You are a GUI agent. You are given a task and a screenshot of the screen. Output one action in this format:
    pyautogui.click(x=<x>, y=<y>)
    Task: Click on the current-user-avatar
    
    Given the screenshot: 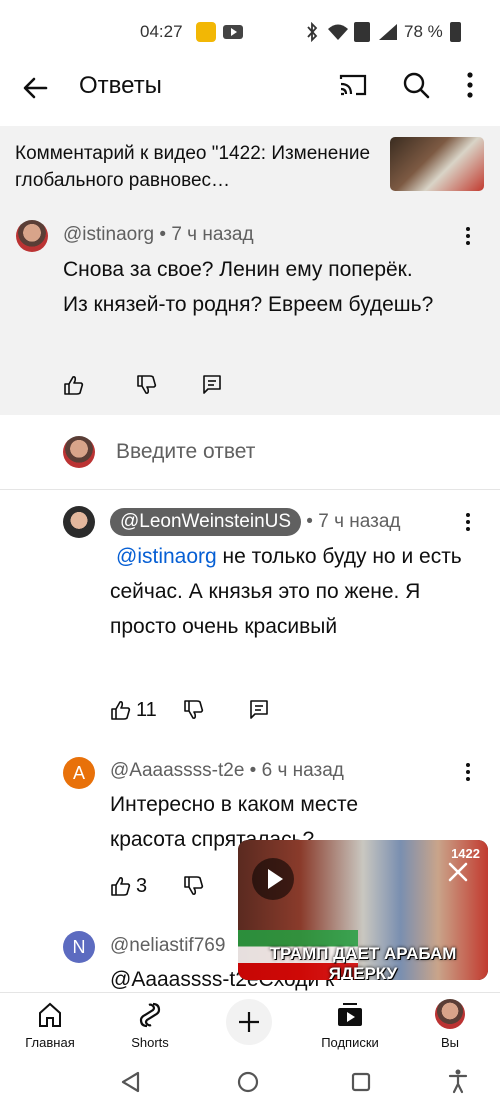 What is the action you would take?
    pyautogui.click(x=79, y=452)
    